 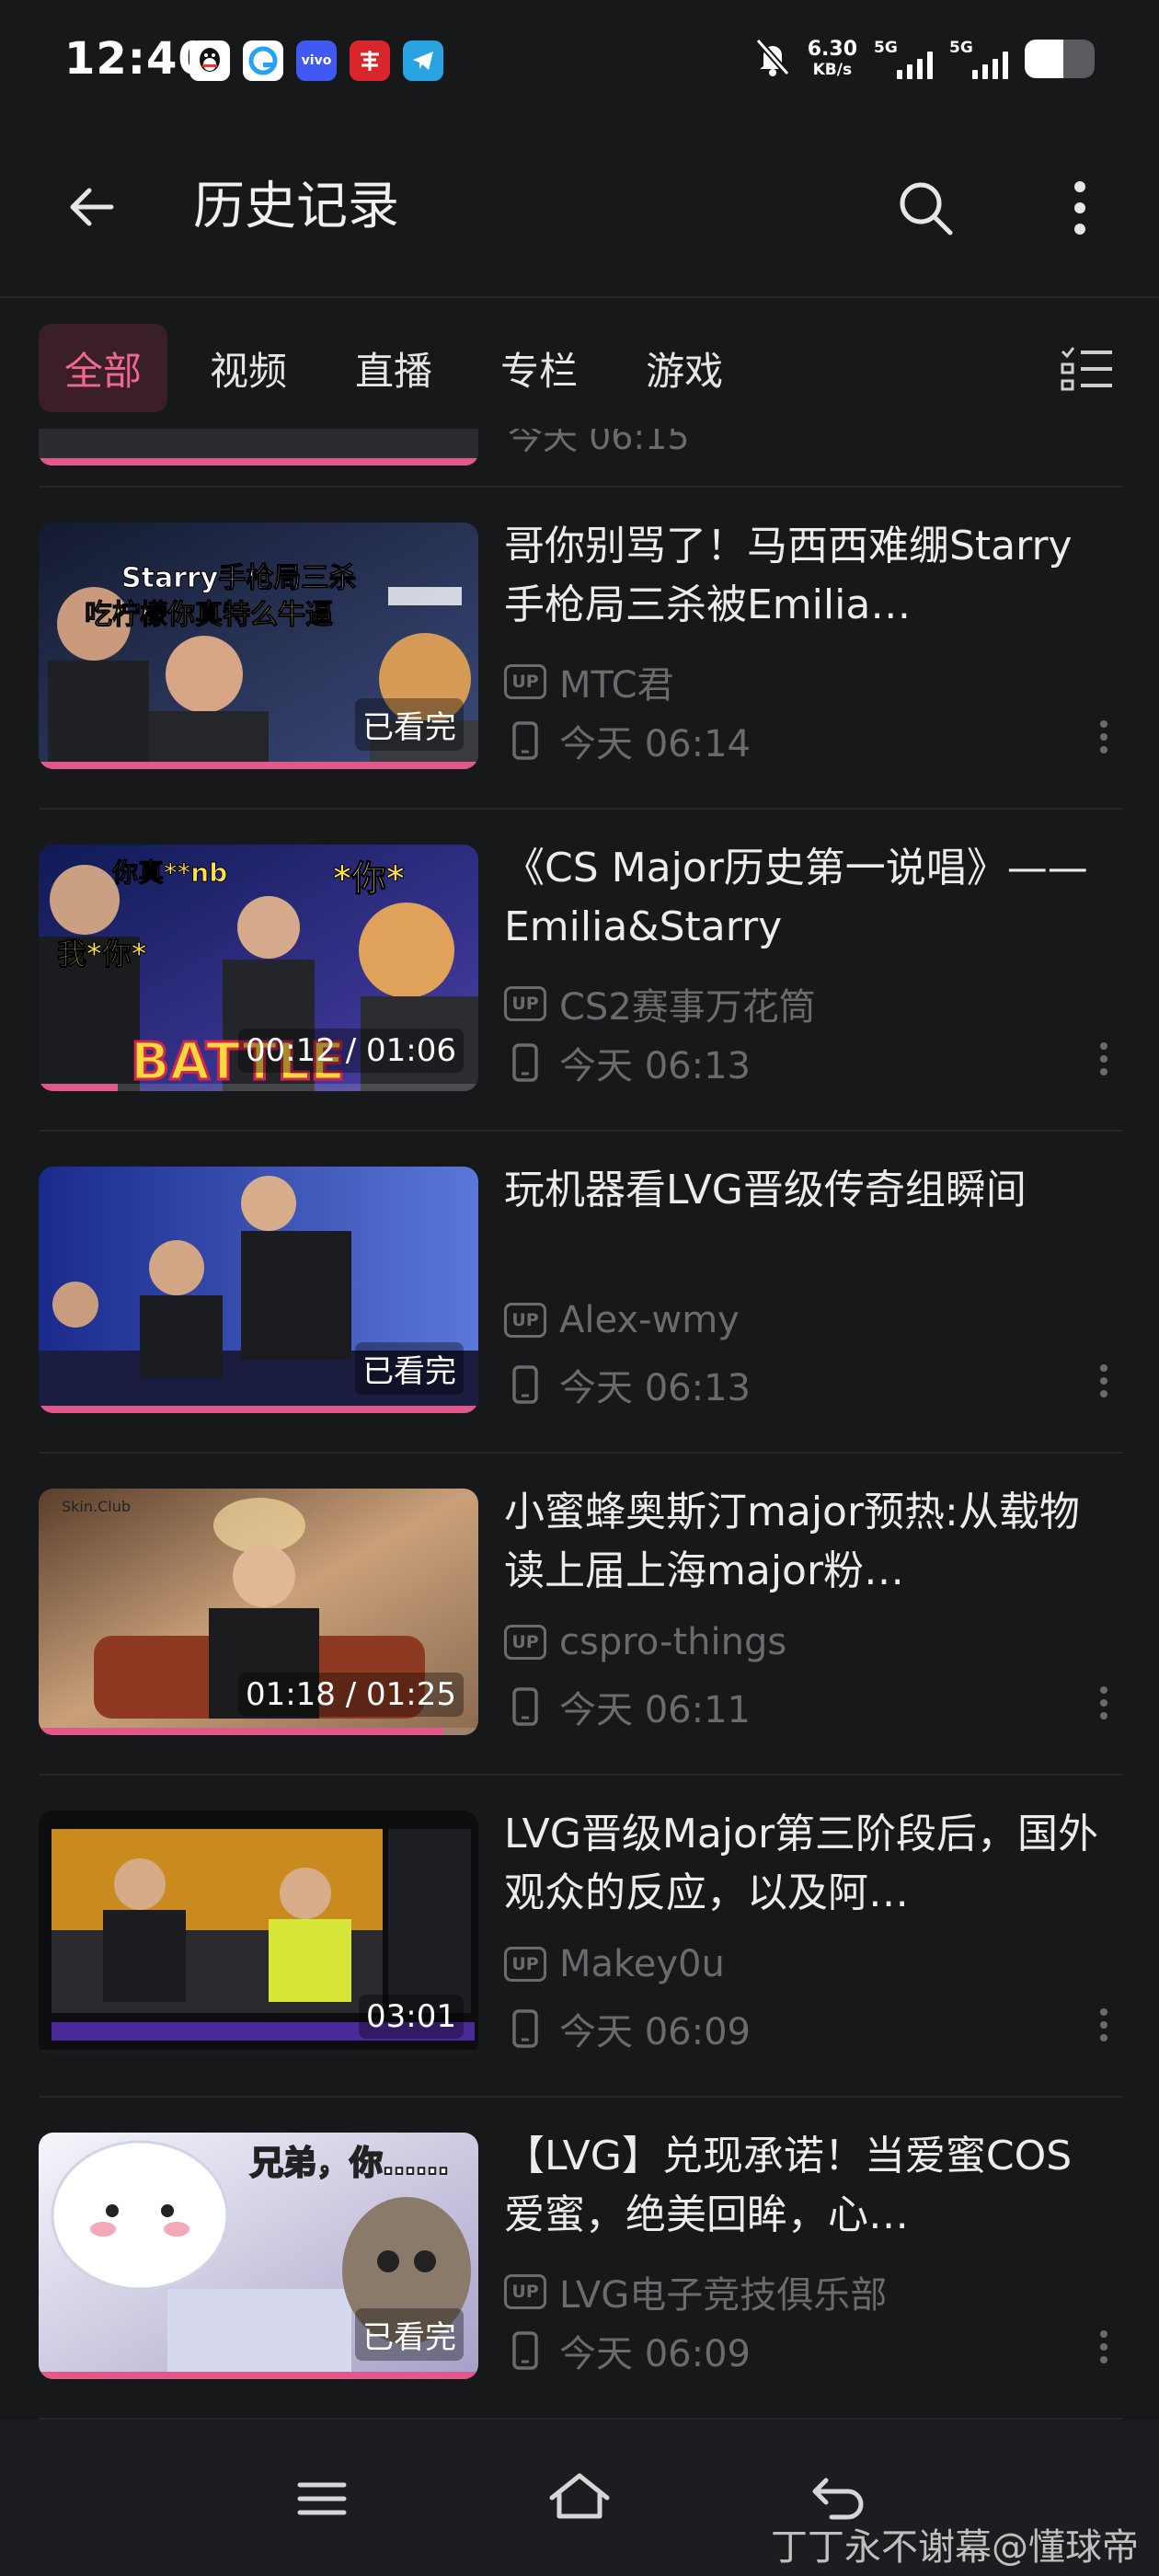 I want to click on status-clock: 12:40, so click(x=137, y=59).